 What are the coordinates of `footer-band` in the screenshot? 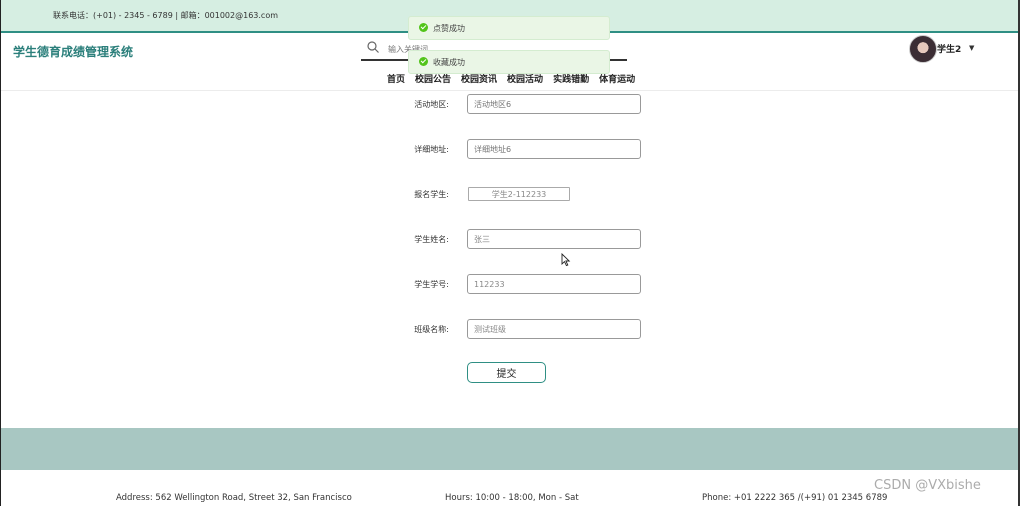 It's located at (509, 449).